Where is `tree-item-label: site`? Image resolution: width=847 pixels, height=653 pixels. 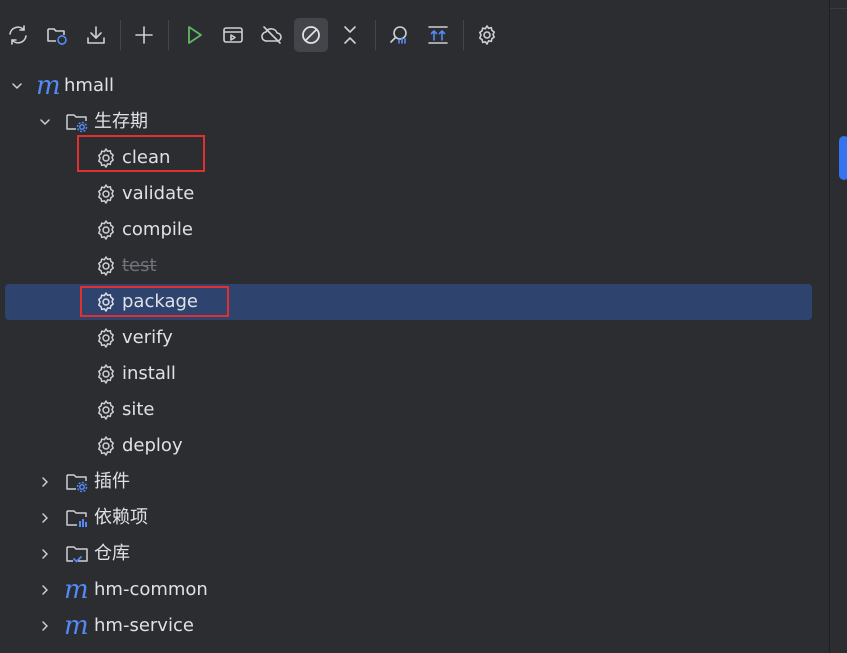 tree-item-label: site is located at coordinates (138, 409).